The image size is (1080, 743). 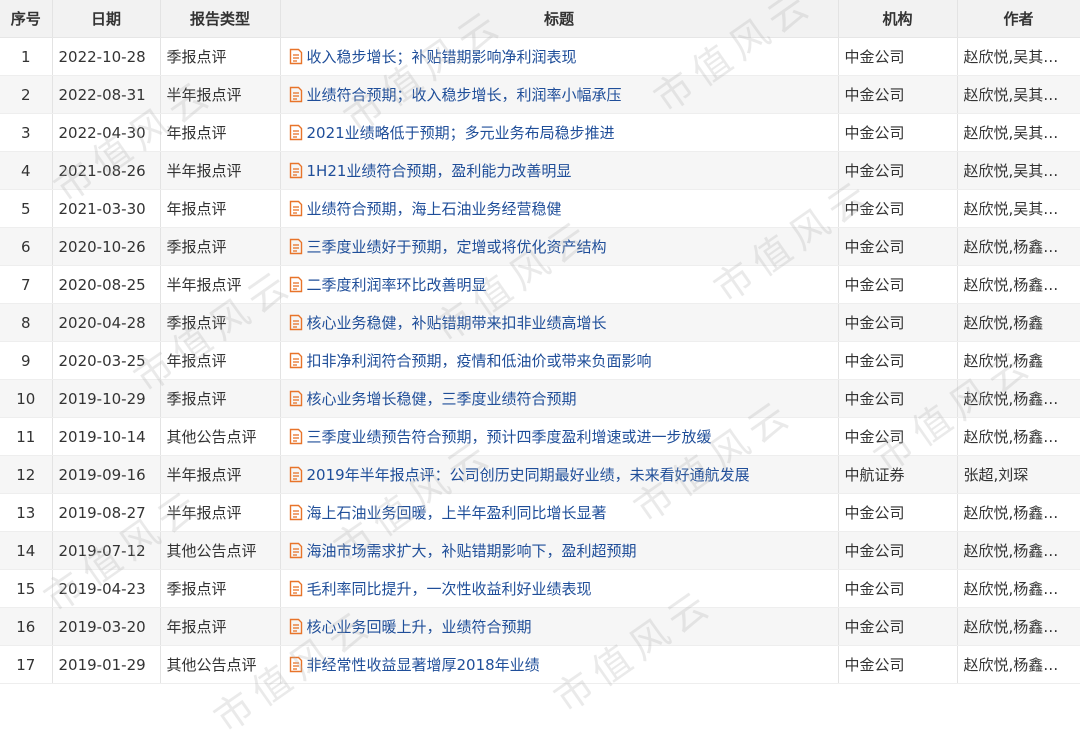 What do you see at coordinates (559, 626) in the screenshot?
I see `row-title-cell: 核心业务回暖上升，业绩符合预期` at bounding box center [559, 626].